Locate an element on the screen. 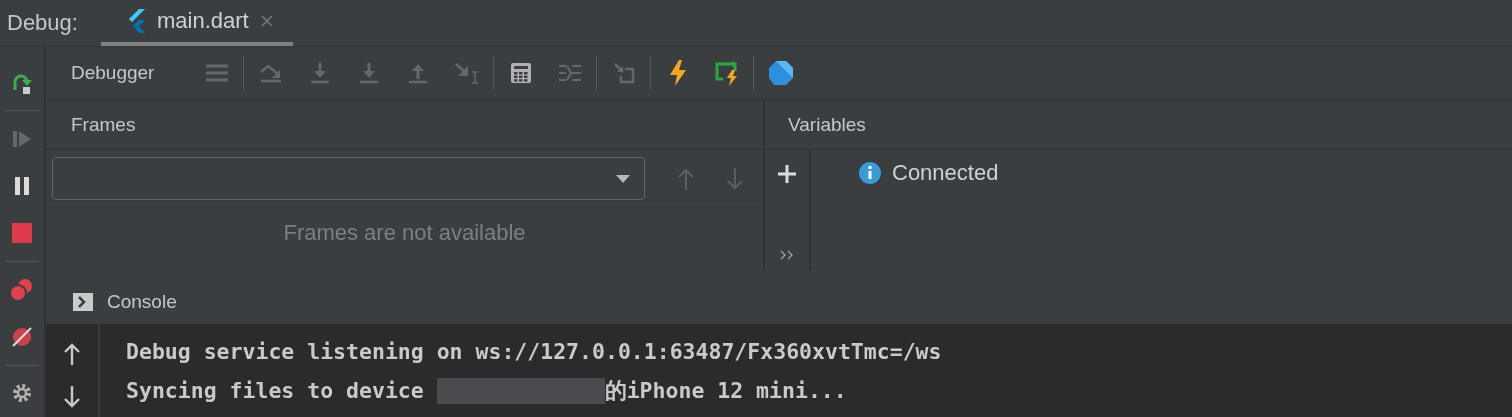 Image resolution: width=1512 pixels, height=417 pixels. pause-icon is located at coordinates (22, 186).